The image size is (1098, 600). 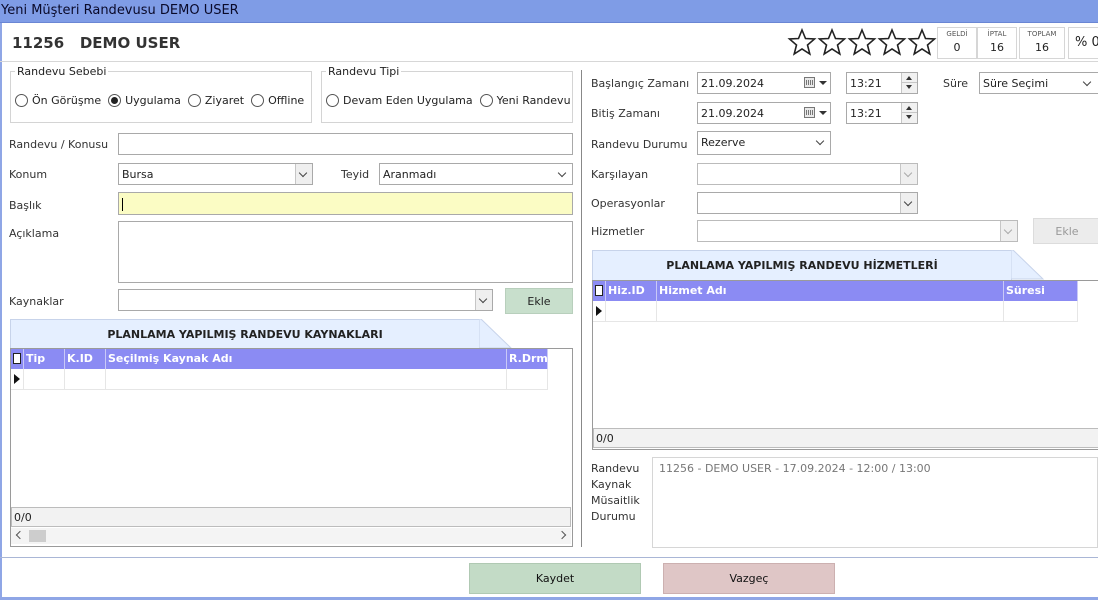 I want to click on star-3-icon, so click(x=862, y=42).